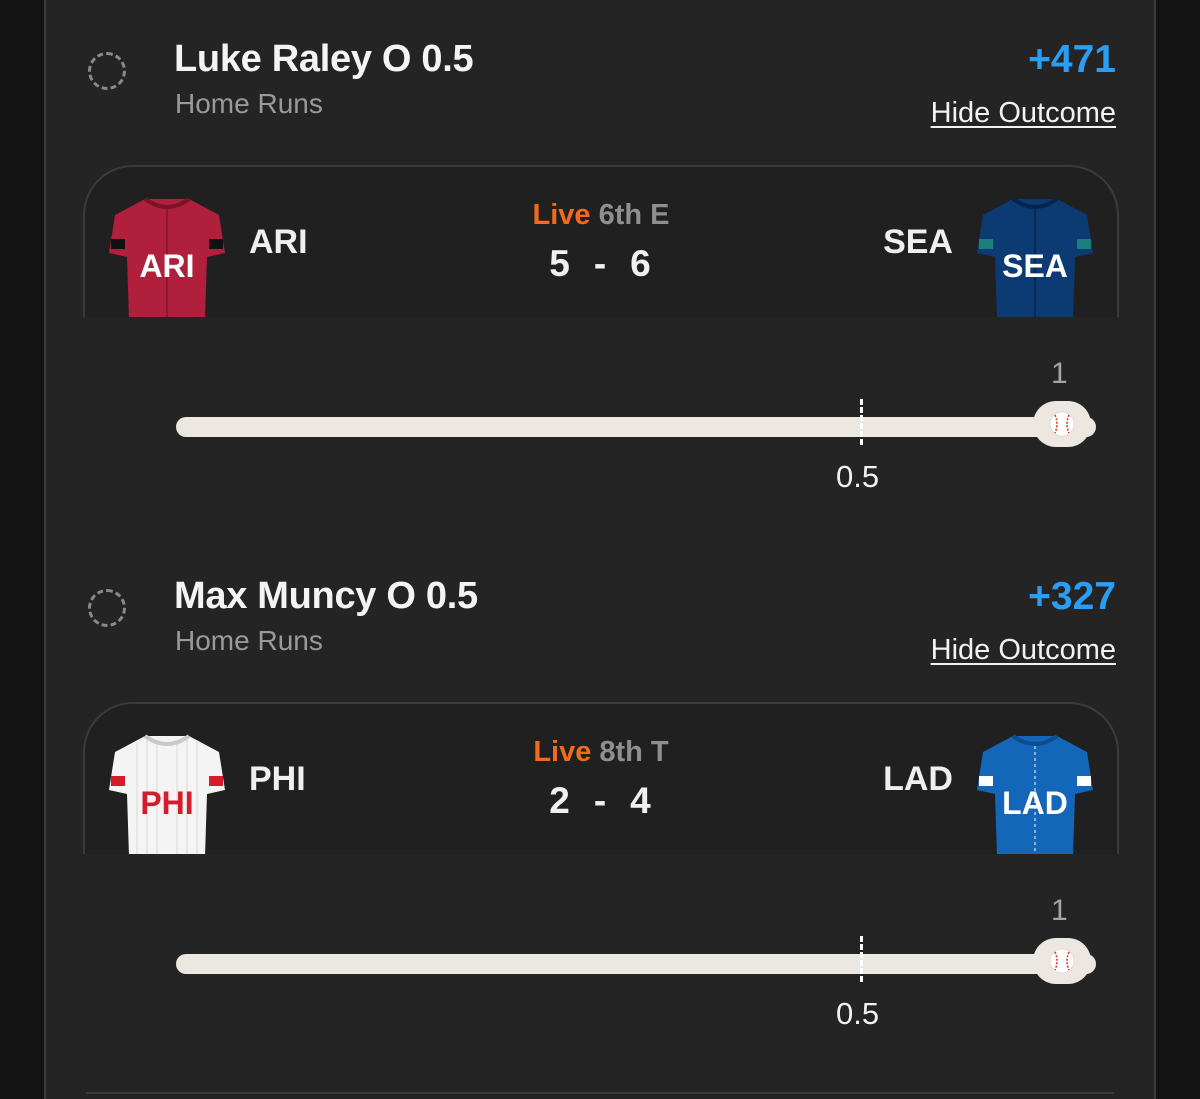 This screenshot has width=1200, height=1099. Describe the element at coordinates (601, 778) in the screenshot. I see `game-scoreboard: PHI PHI Live 8th T 2-4 LAD LAD` at that location.